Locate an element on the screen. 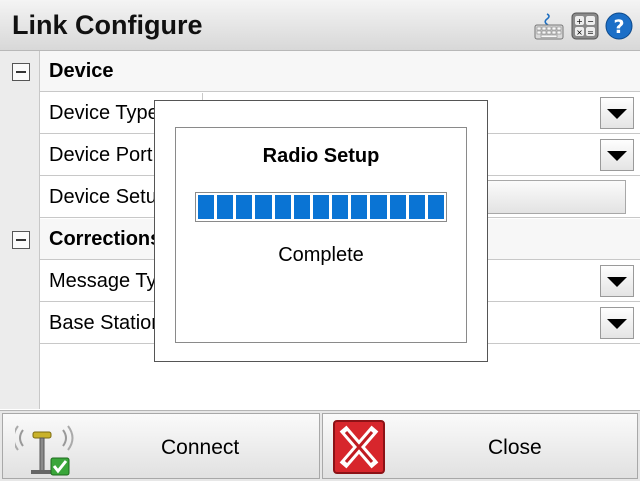  dialog-title: Radio Setup is located at coordinates (321, 156).